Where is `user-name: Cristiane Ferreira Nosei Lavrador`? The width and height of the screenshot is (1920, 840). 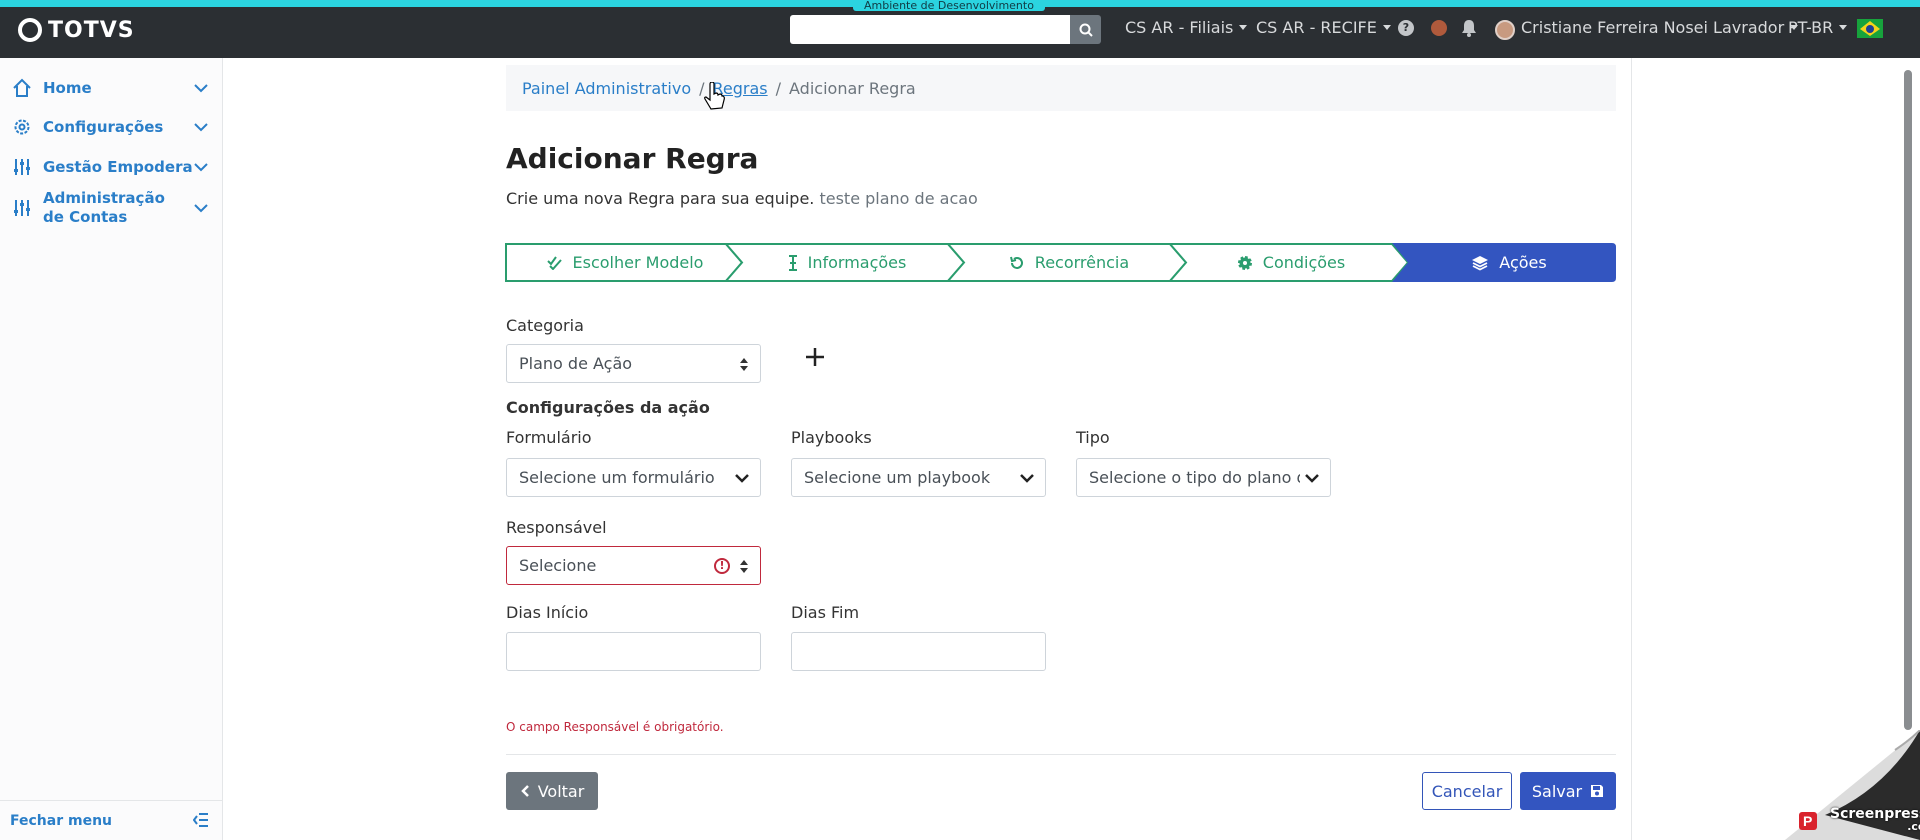 user-name: Cristiane Ferreira Nosei Lavrador is located at coordinates (1653, 27).